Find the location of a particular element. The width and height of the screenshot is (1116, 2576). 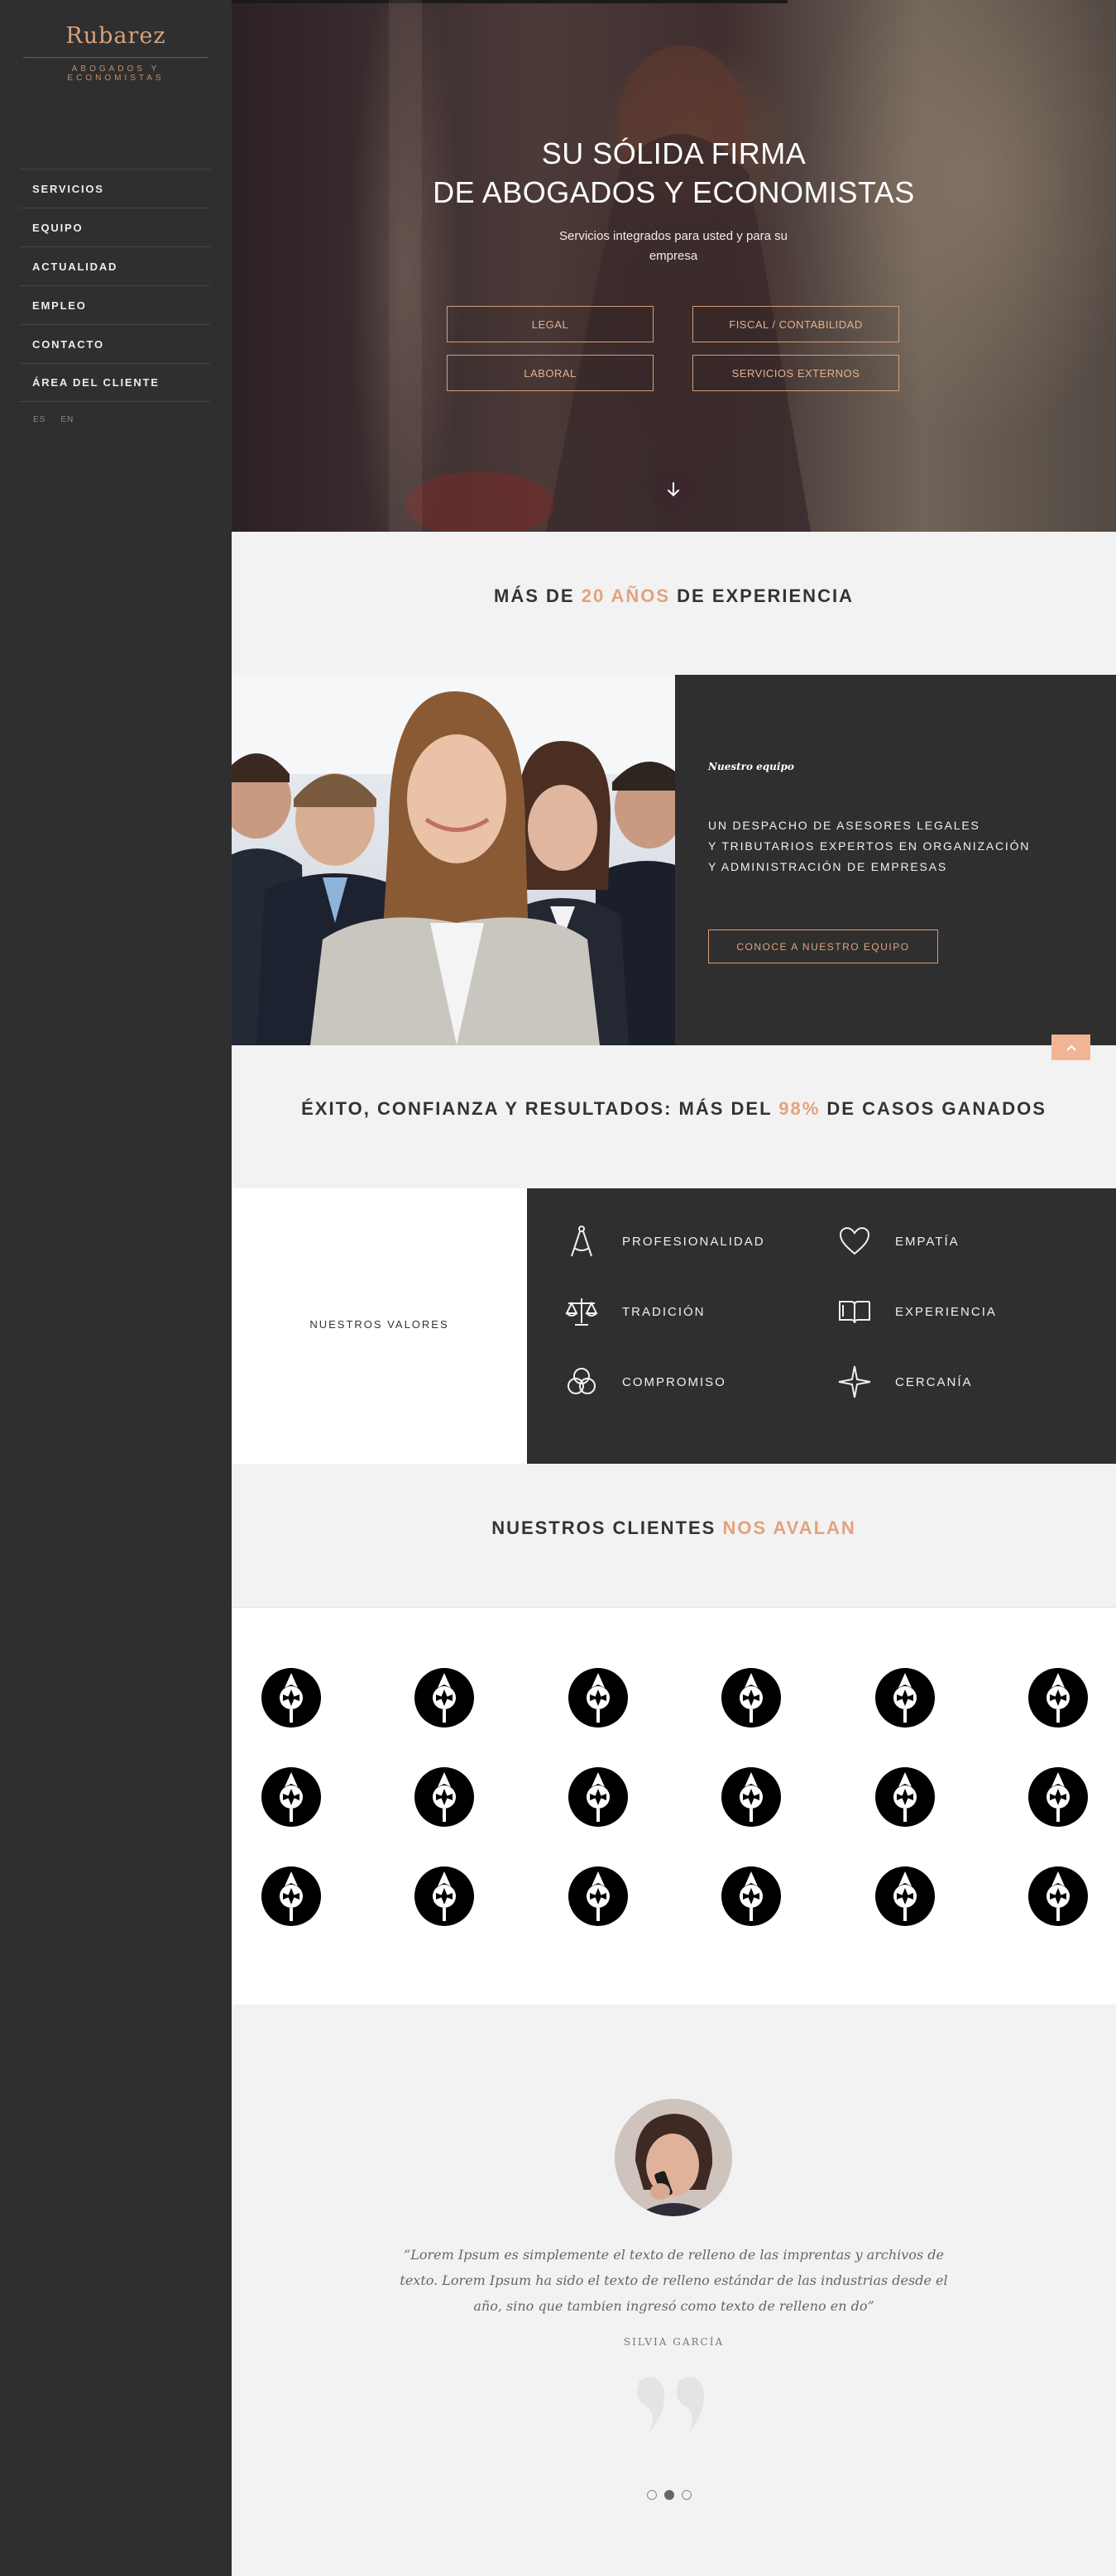

success-suffix: DE CASOS GANADOS is located at coordinates (934, 1108).